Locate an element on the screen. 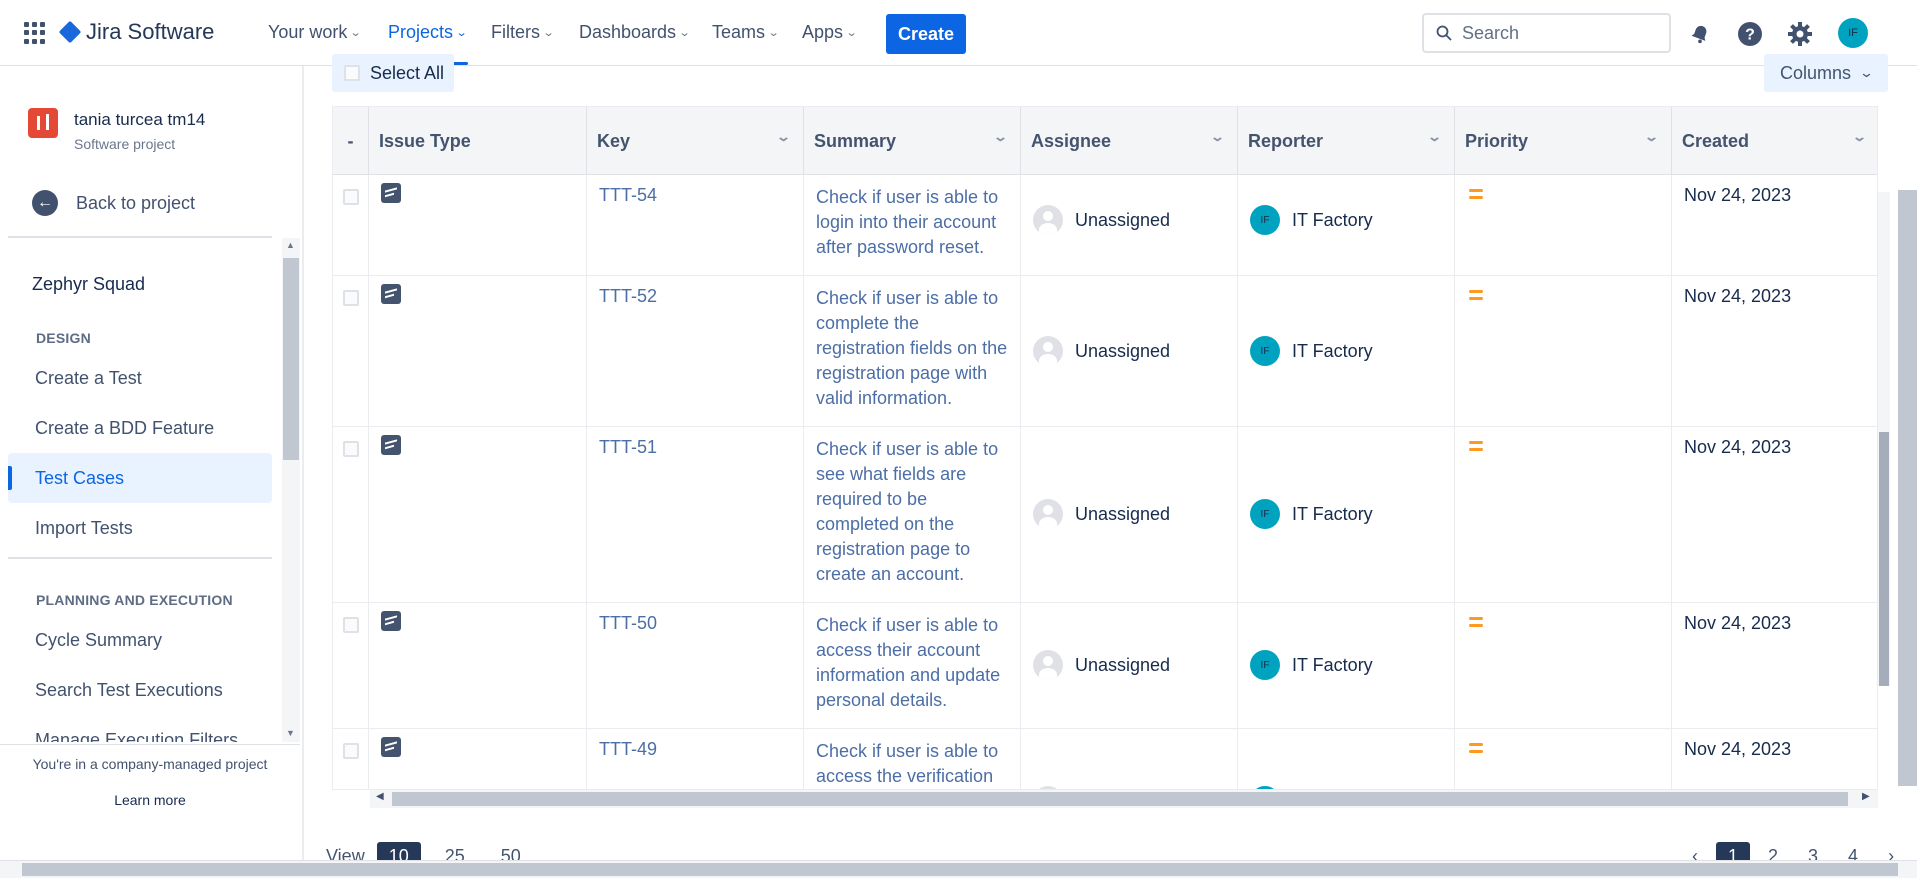  nav-your-work: Your work ⌄ is located at coordinates (315, 32).